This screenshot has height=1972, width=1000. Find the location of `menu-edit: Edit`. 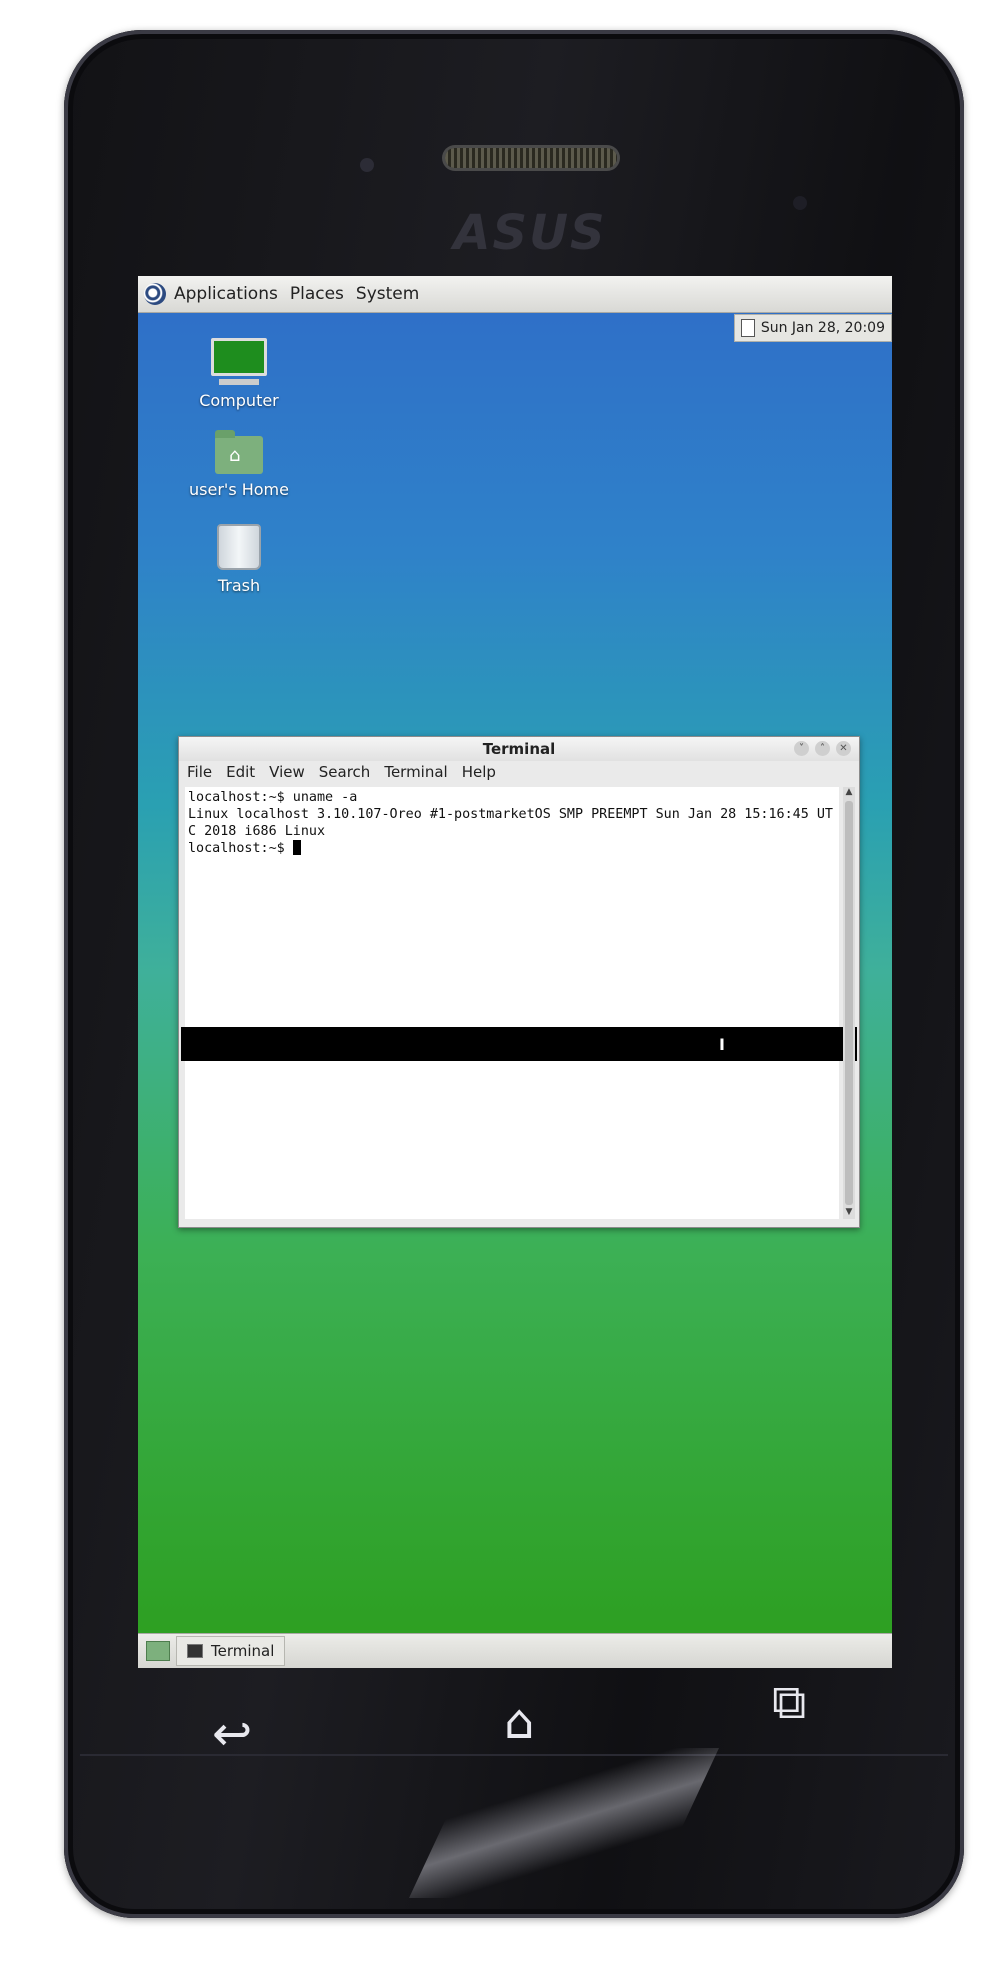

menu-edit: Edit is located at coordinates (240, 772).